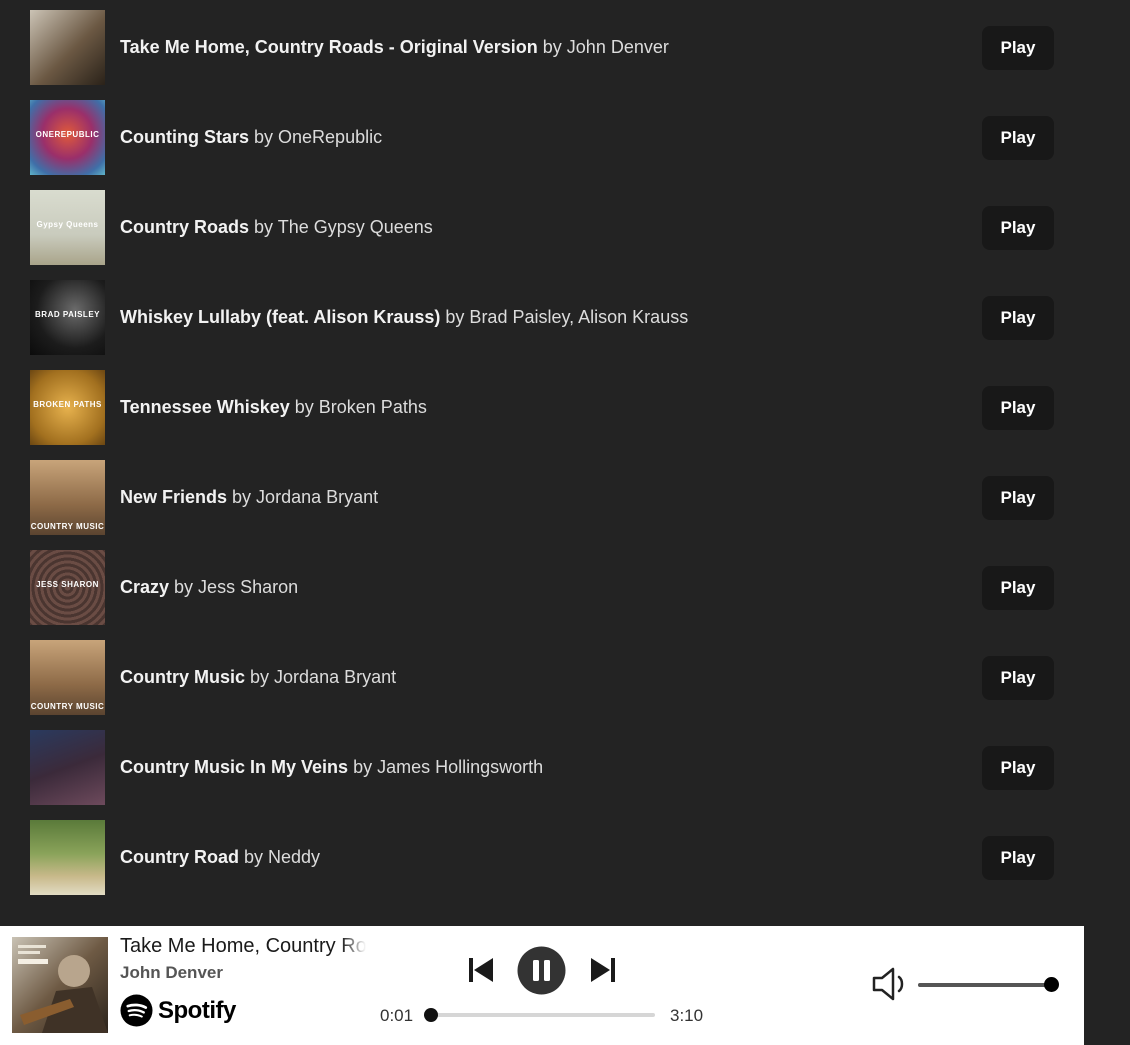  I want to click on track-title: Counting Stars, so click(184, 137).